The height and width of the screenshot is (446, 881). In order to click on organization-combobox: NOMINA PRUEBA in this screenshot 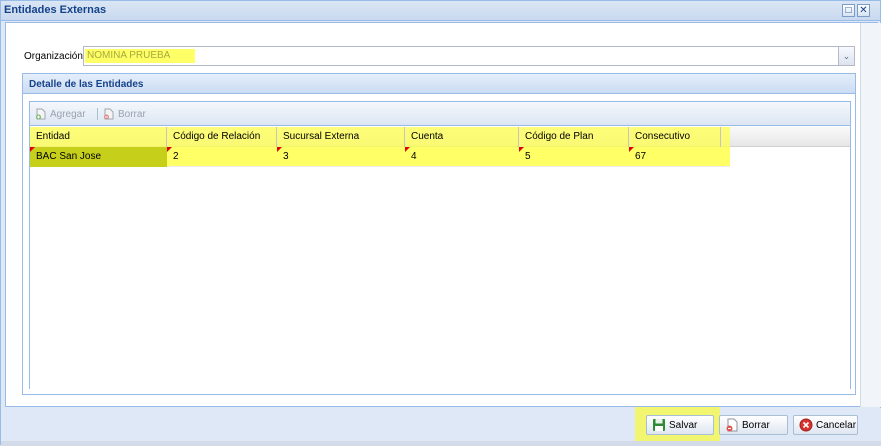, I will do `click(461, 56)`.